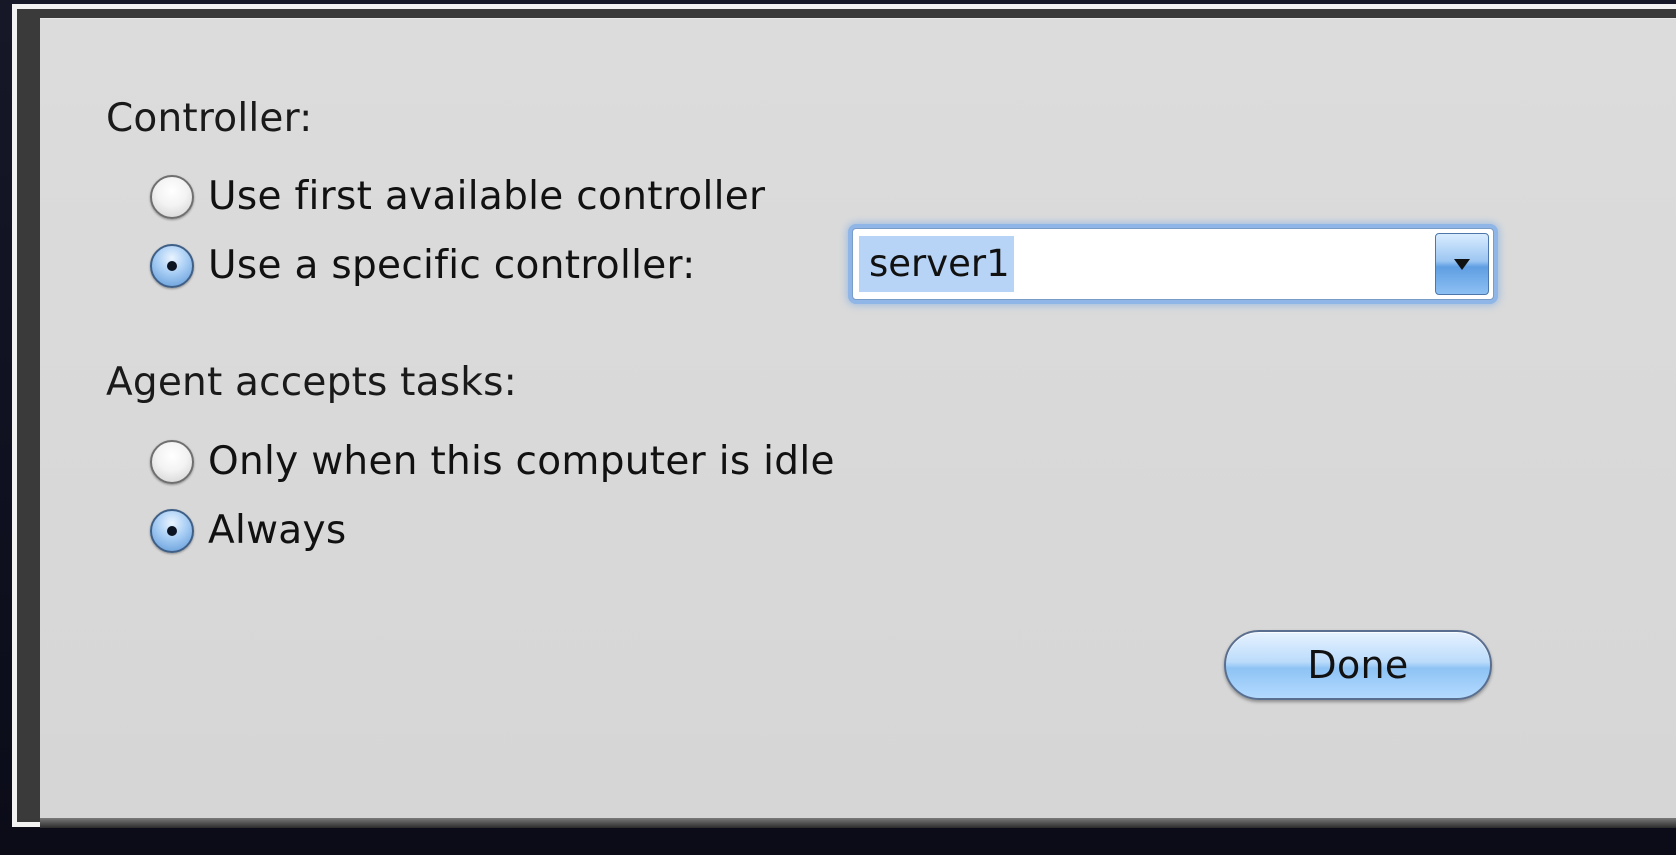  I want to click on controller-combo-box: server1, so click(1173, 264).